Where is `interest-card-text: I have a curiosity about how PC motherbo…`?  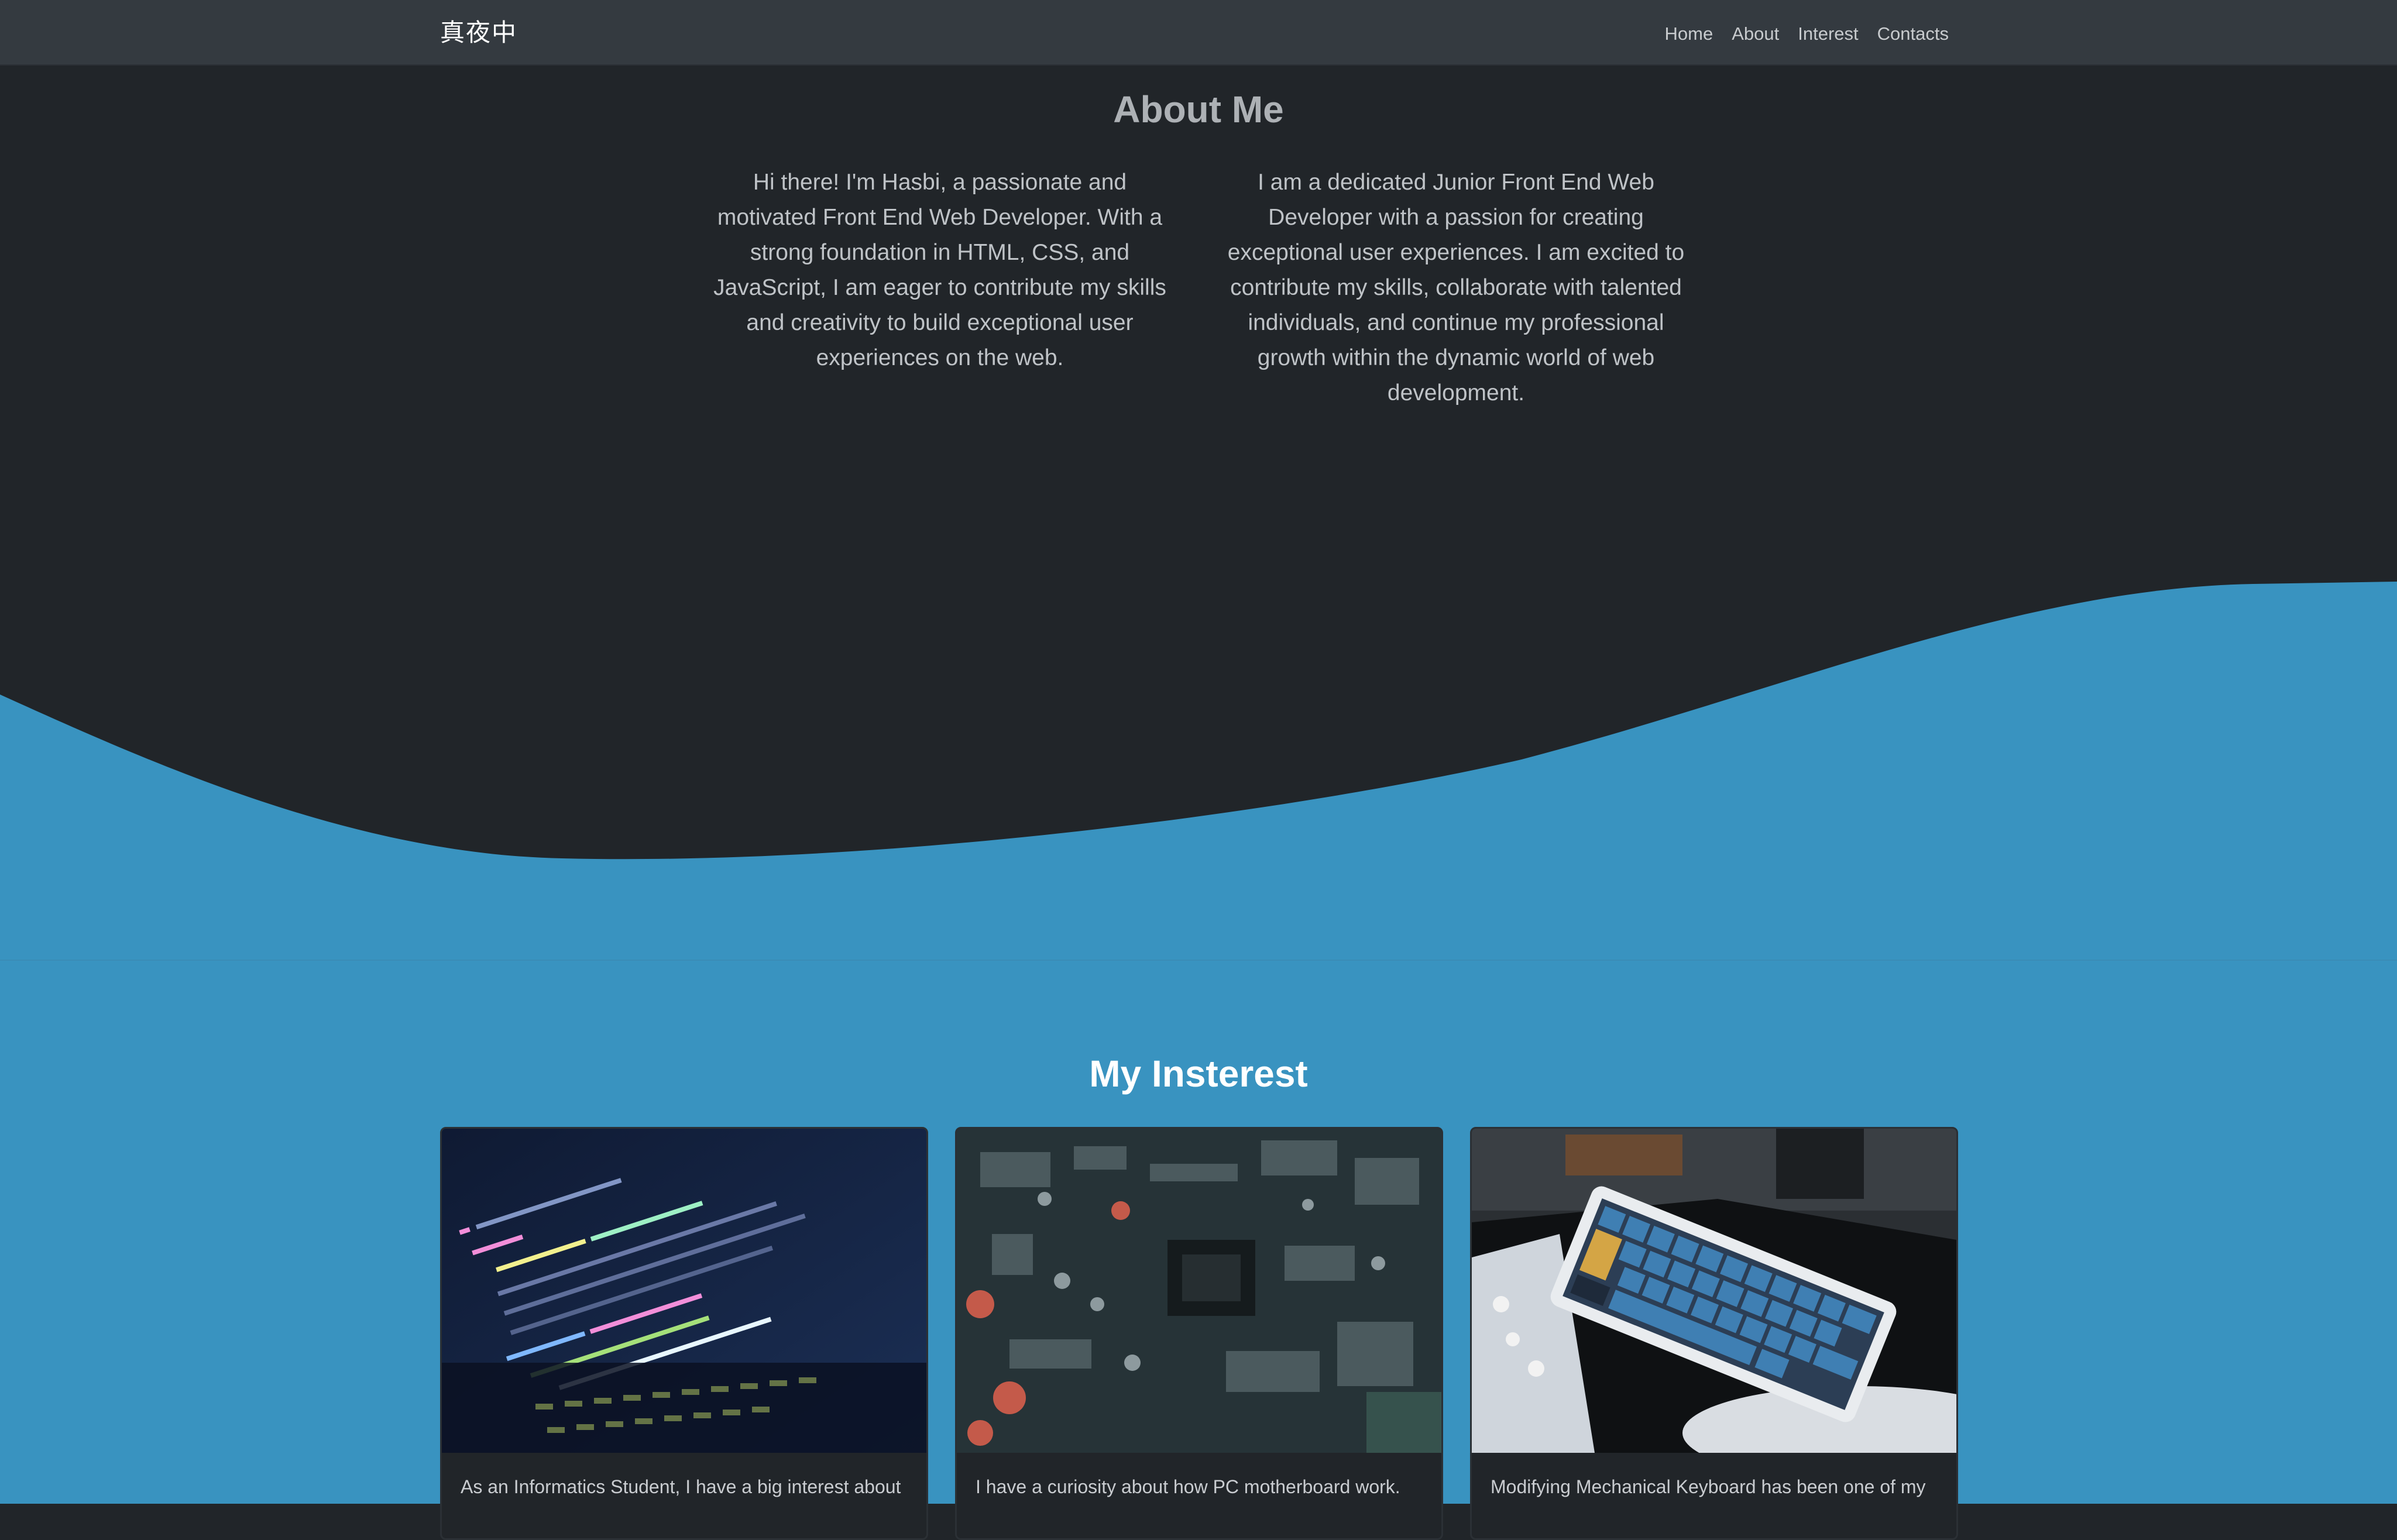 interest-card-text: I have a curiosity about how PC motherbo… is located at coordinates (1188, 1486).